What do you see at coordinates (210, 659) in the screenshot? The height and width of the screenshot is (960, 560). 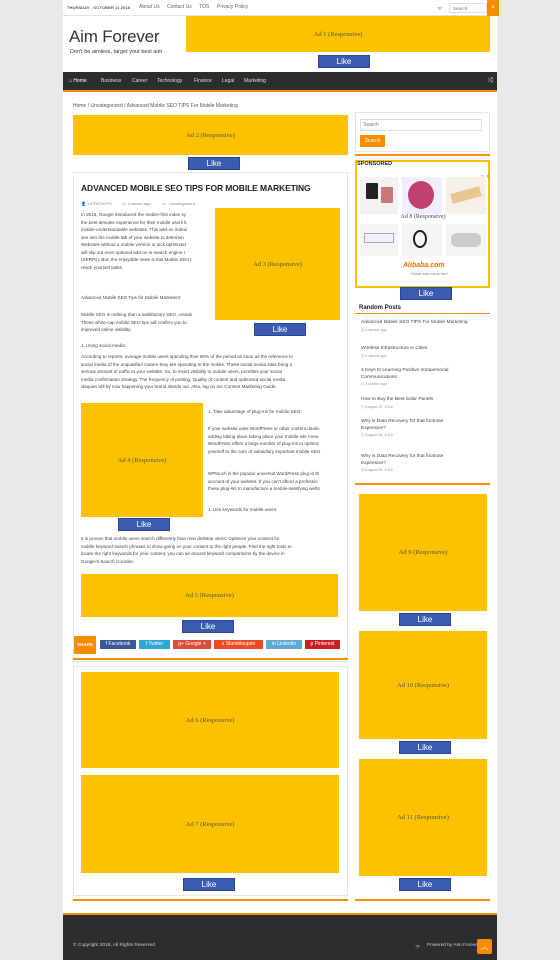 I see `post-divider` at bounding box center [210, 659].